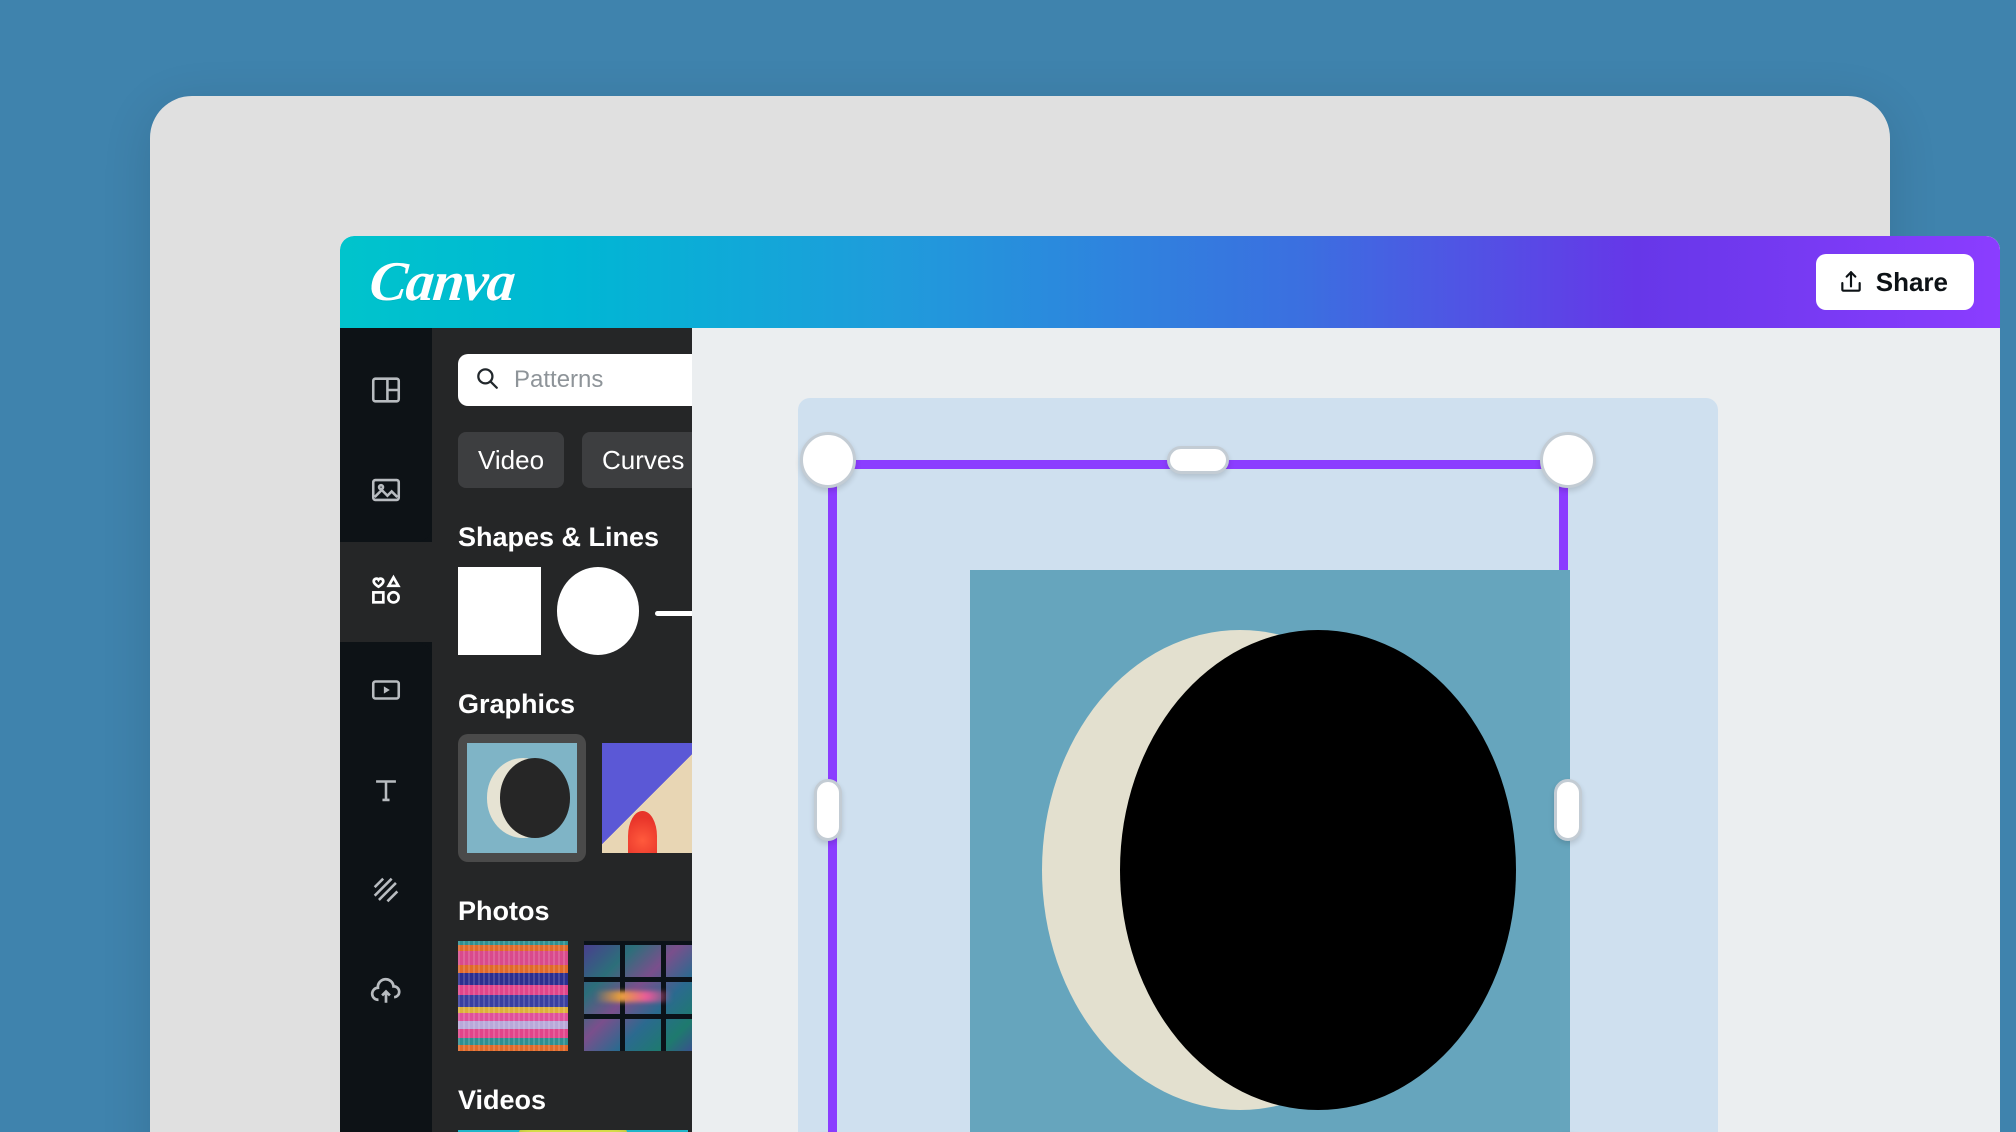 The image size is (2016, 1132). What do you see at coordinates (1568, 810) in the screenshot?
I see `resize-handle-middle-right` at bounding box center [1568, 810].